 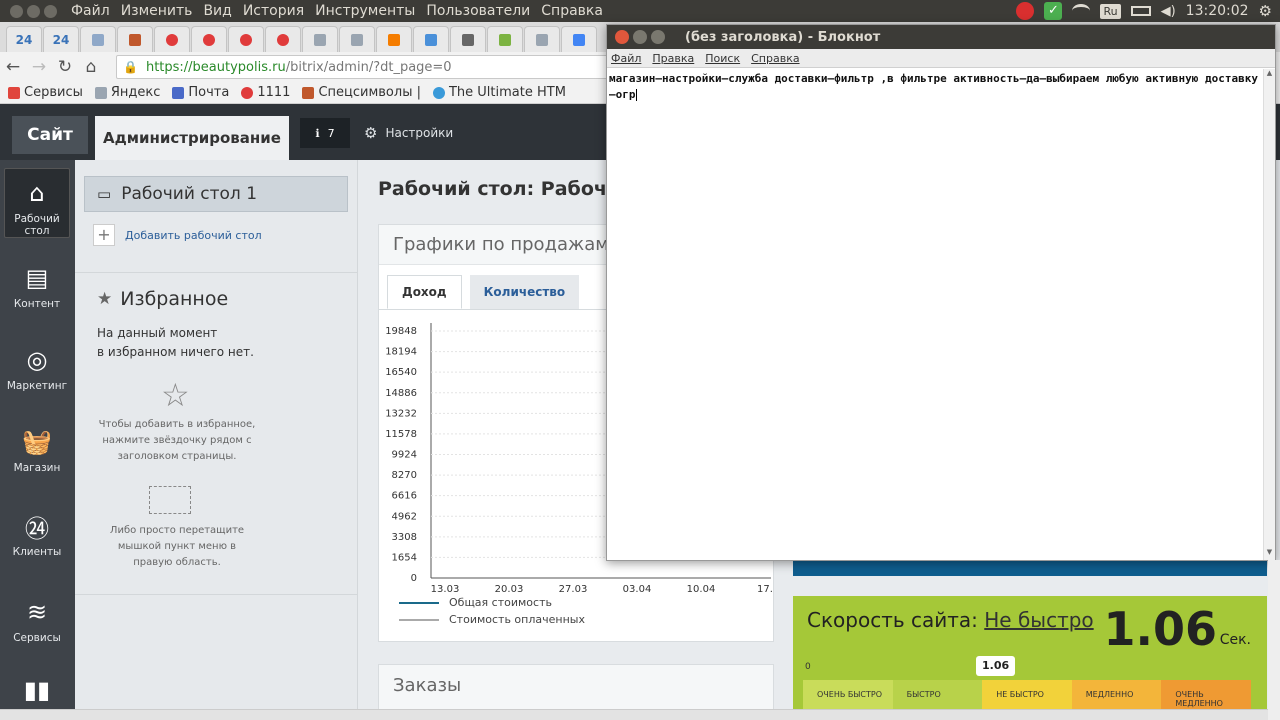 I want to click on nav-item-target: ◎ Маркетинг, so click(x=37, y=366).